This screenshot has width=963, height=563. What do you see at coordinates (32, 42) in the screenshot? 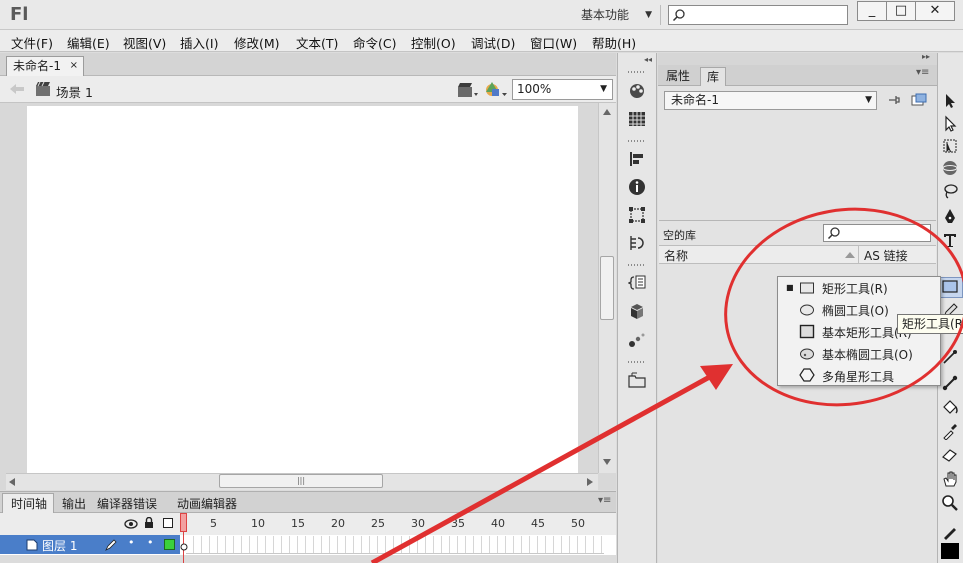
I see `menu-file: 文件(F)` at bounding box center [32, 42].